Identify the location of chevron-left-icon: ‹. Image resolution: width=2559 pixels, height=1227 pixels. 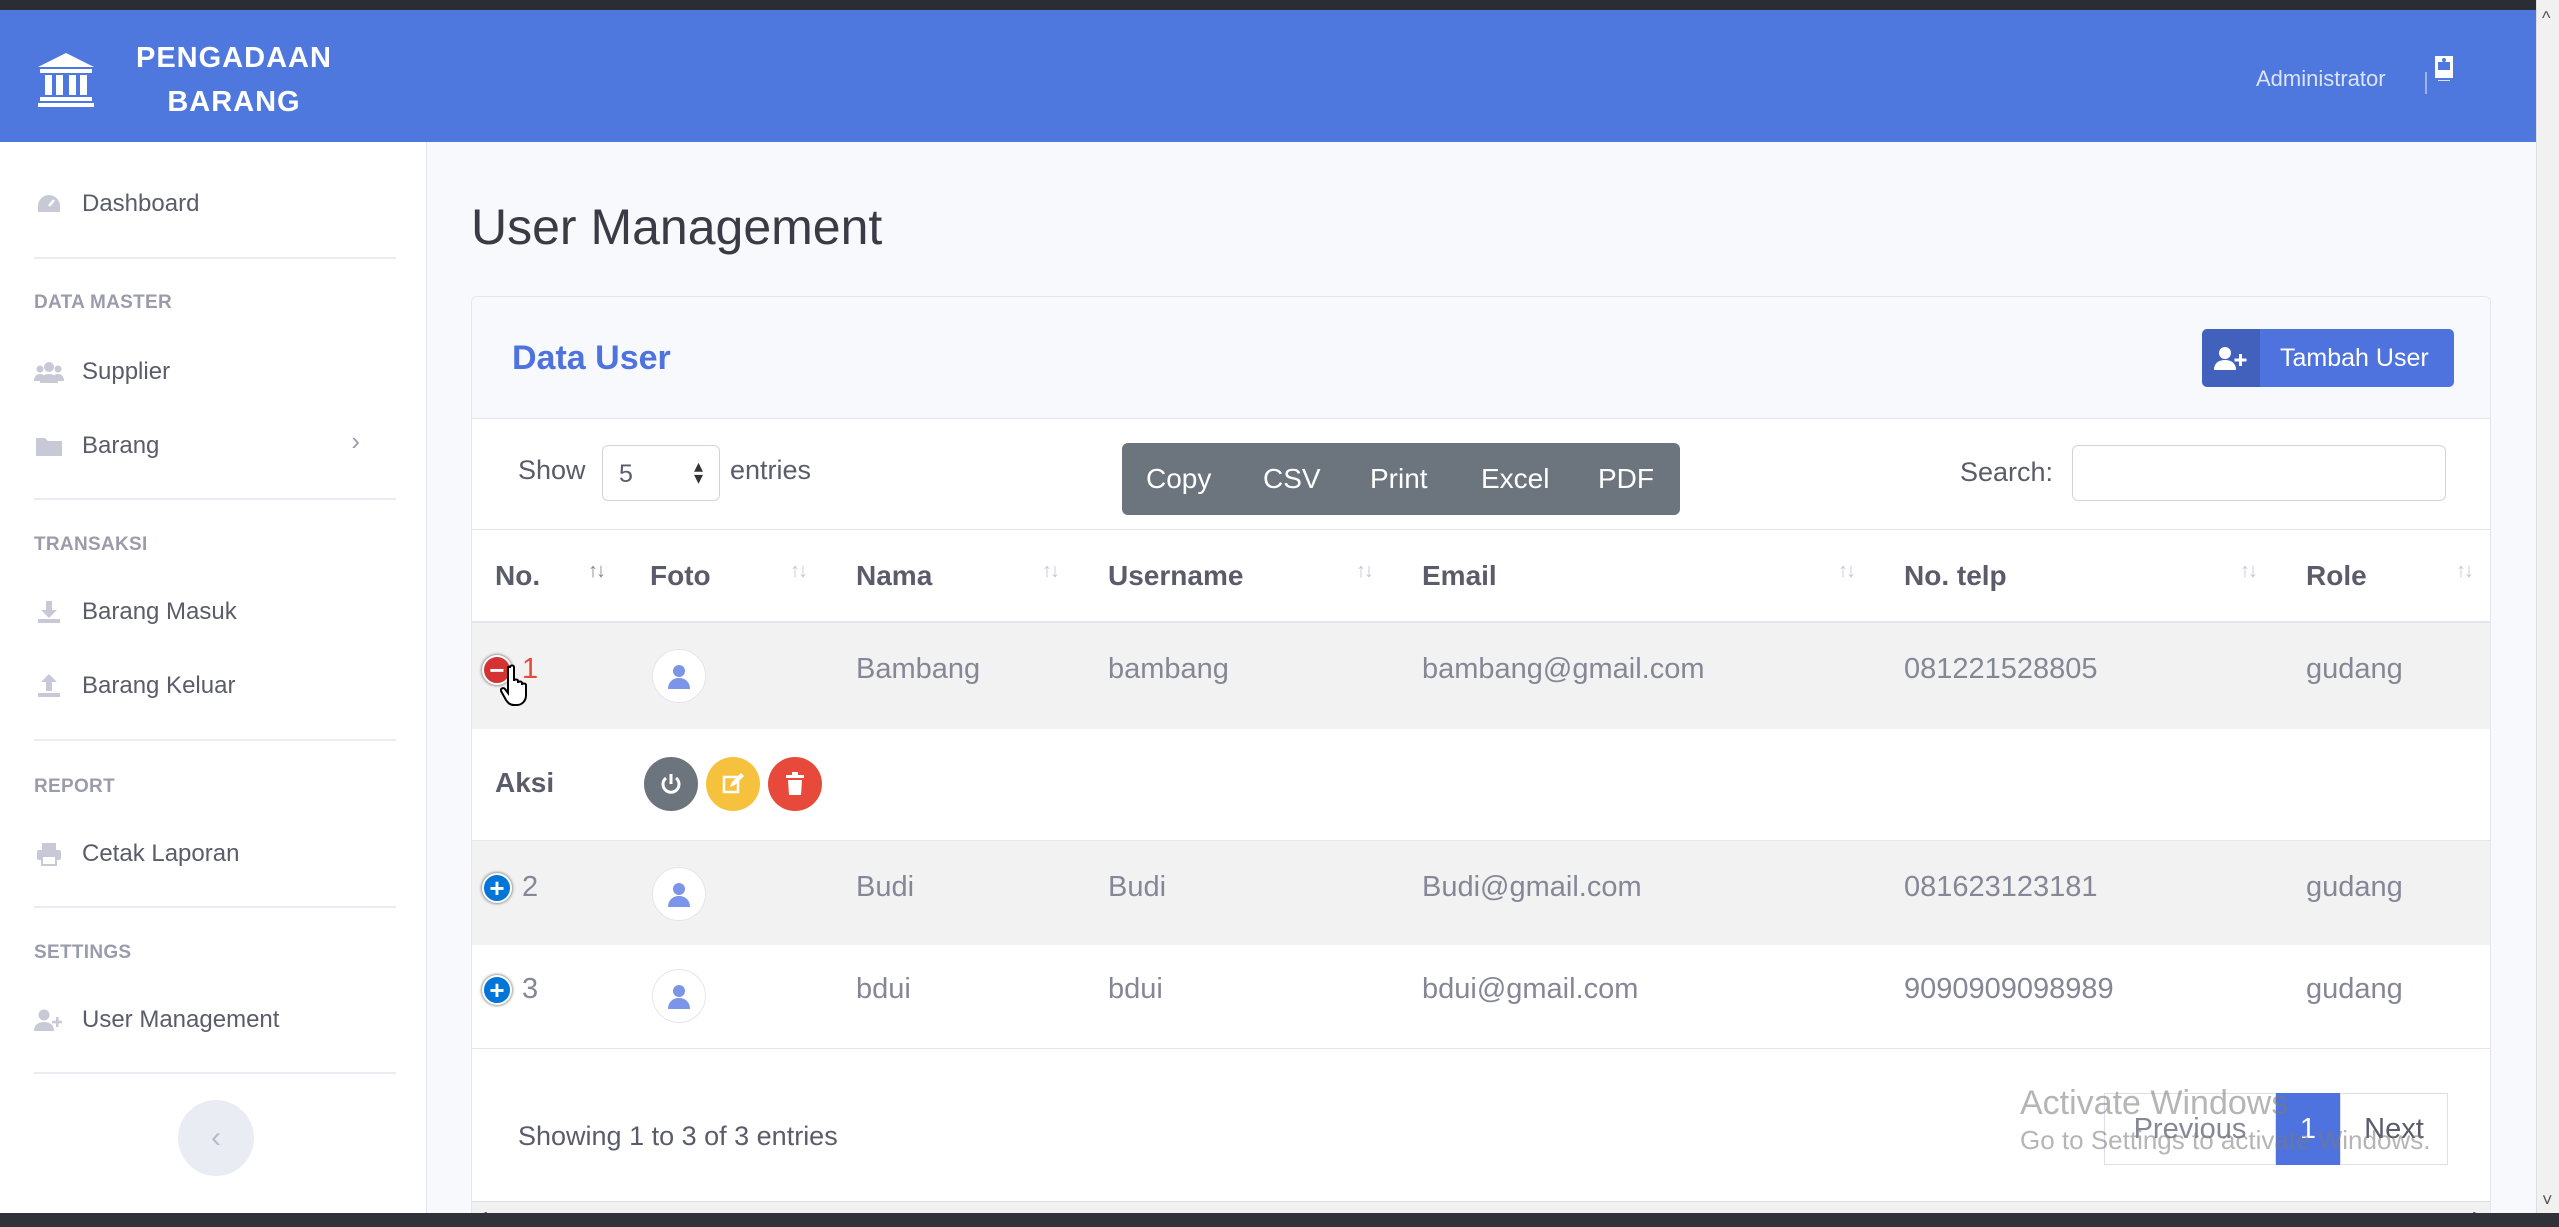
(216, 1137).